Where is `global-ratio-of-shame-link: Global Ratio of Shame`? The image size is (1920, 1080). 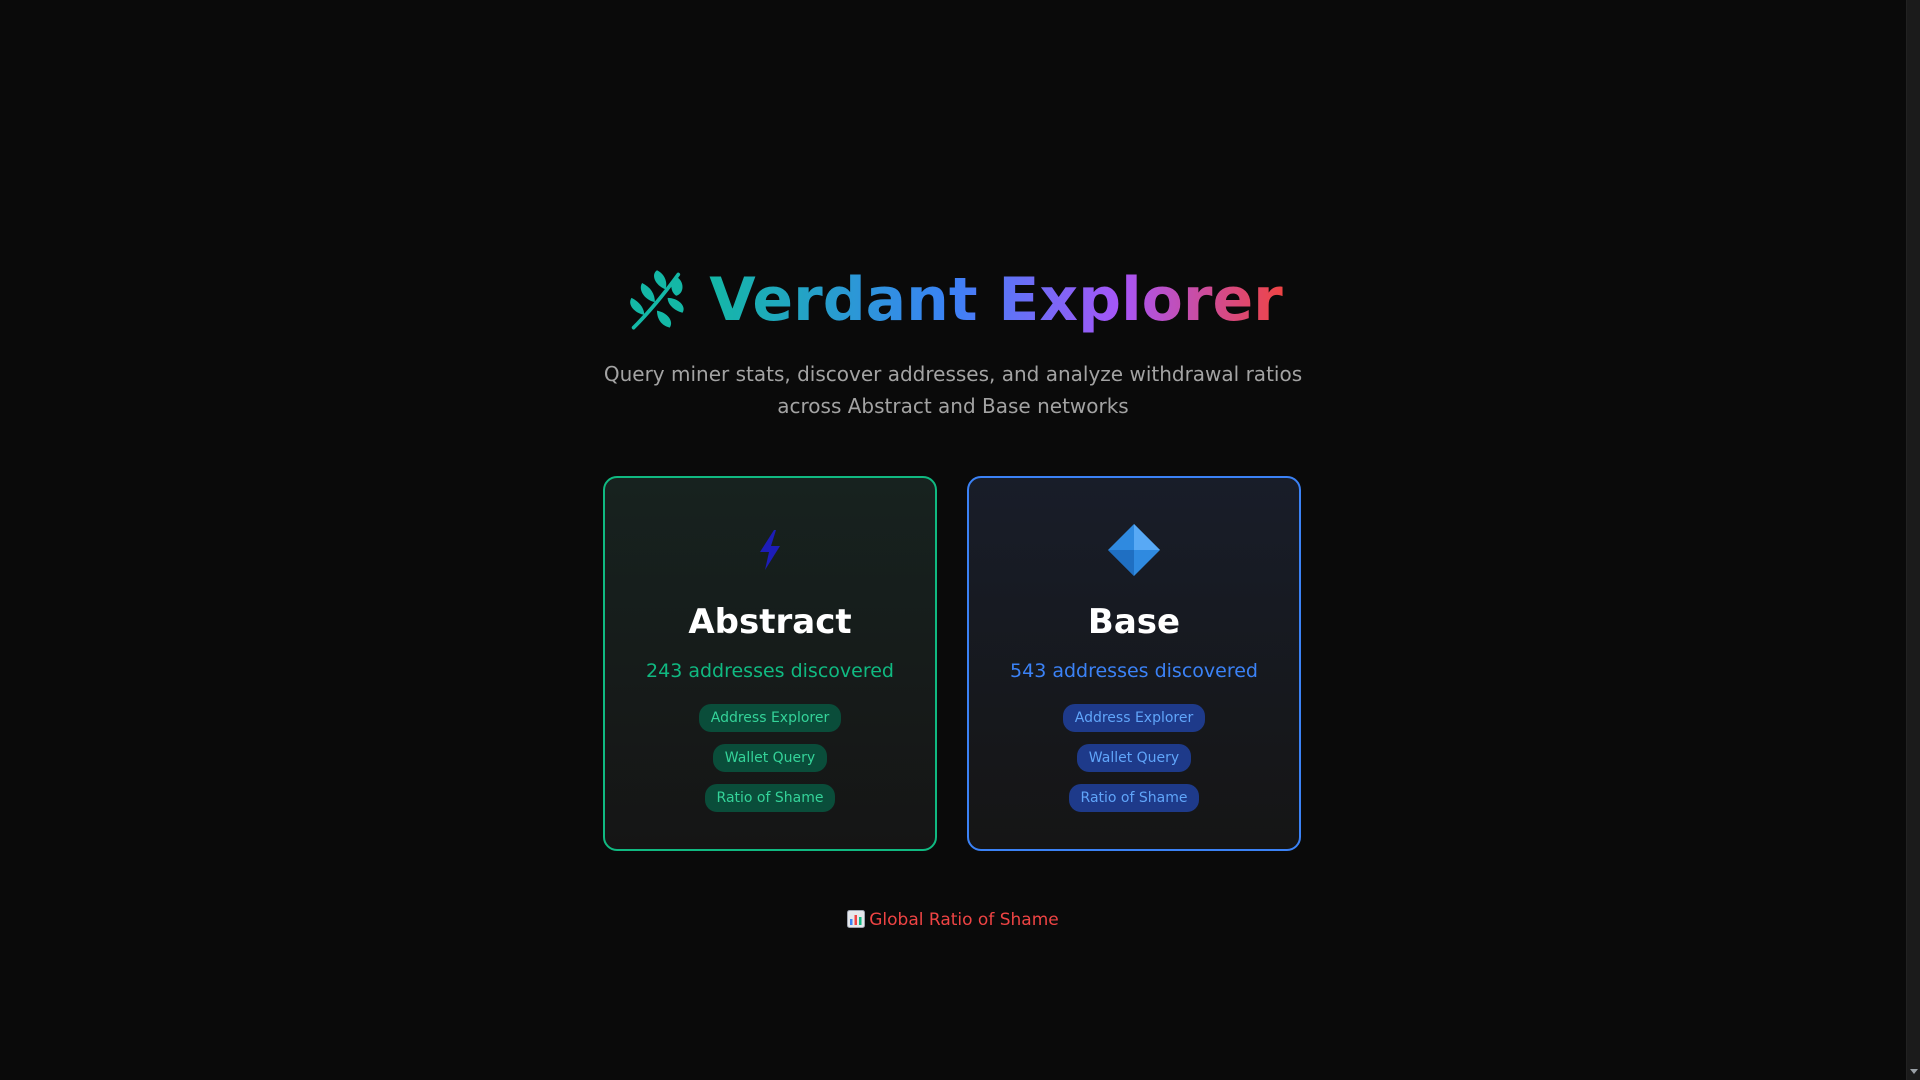
global-ratio-of-shame-link: Global Ratio of Shame is located at coordinates (953, 920).